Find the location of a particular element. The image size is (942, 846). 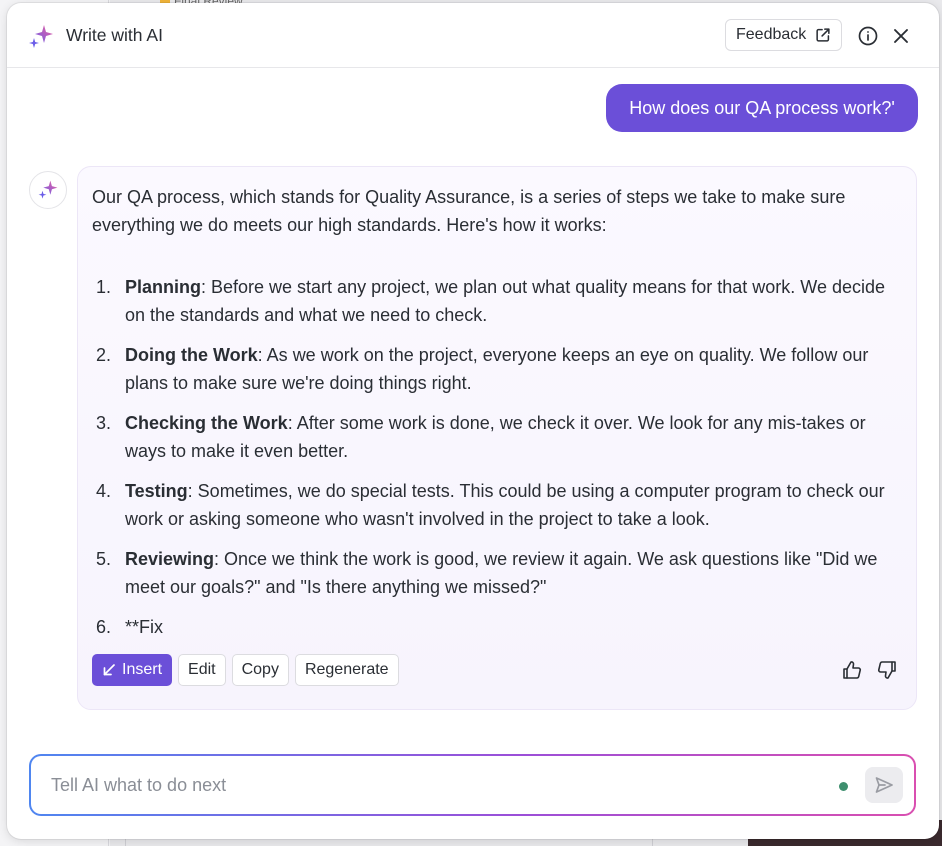

feedback-label: Feedback is located at coordinates (771, 34).